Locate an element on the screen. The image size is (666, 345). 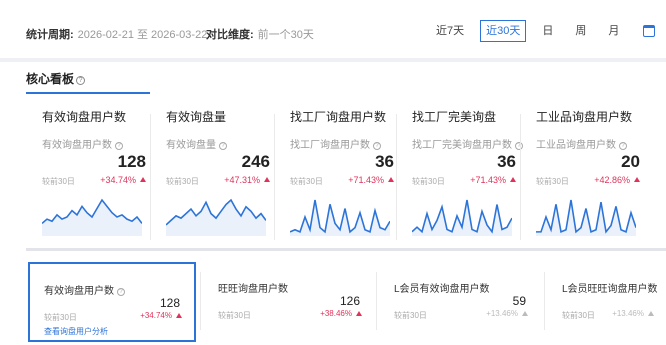
summary-card-value: 126 is located at coordinates (349, 301).